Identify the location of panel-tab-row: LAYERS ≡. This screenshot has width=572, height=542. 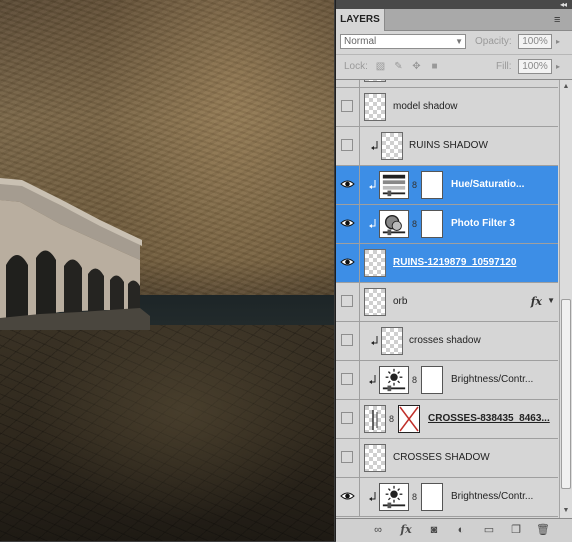
(454, 20).